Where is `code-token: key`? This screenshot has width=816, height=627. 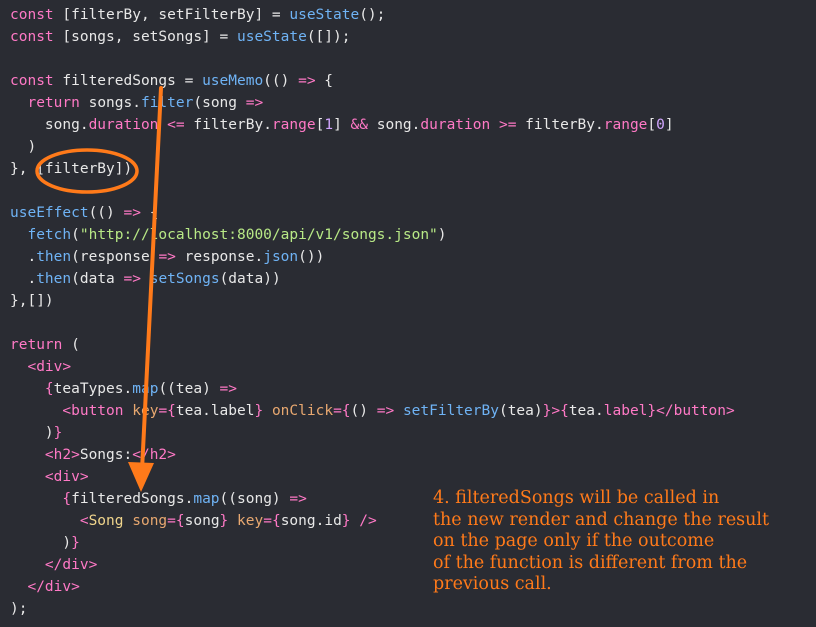
code-token: key is located at coordinates (250, 521).